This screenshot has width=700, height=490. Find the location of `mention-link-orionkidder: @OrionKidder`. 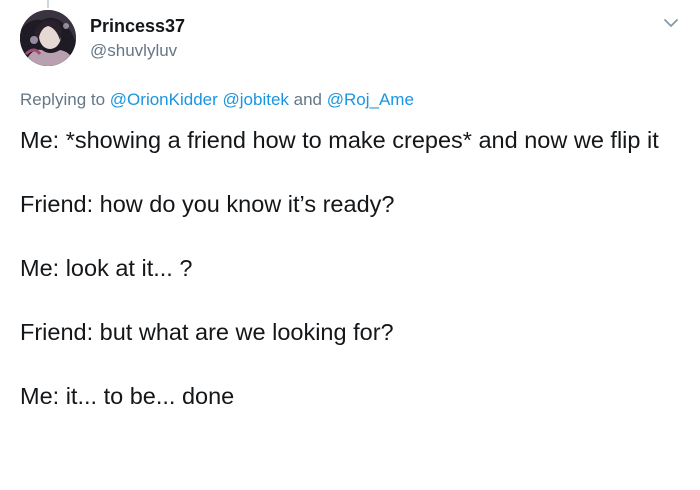

mention-link-orionkidder: @OrionKidder is located at coordinates (164, 99).